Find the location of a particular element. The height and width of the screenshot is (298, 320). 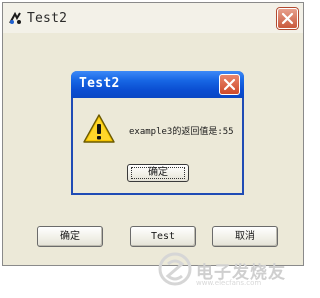

message-box-title-bar: Test2 is located at coordinates (157, 84).